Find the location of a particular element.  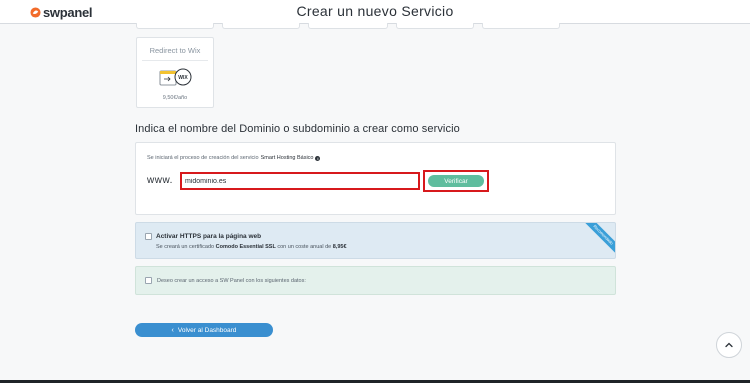

page-title: Crear un nuevo Servicio is located at coordinates (375, 11).